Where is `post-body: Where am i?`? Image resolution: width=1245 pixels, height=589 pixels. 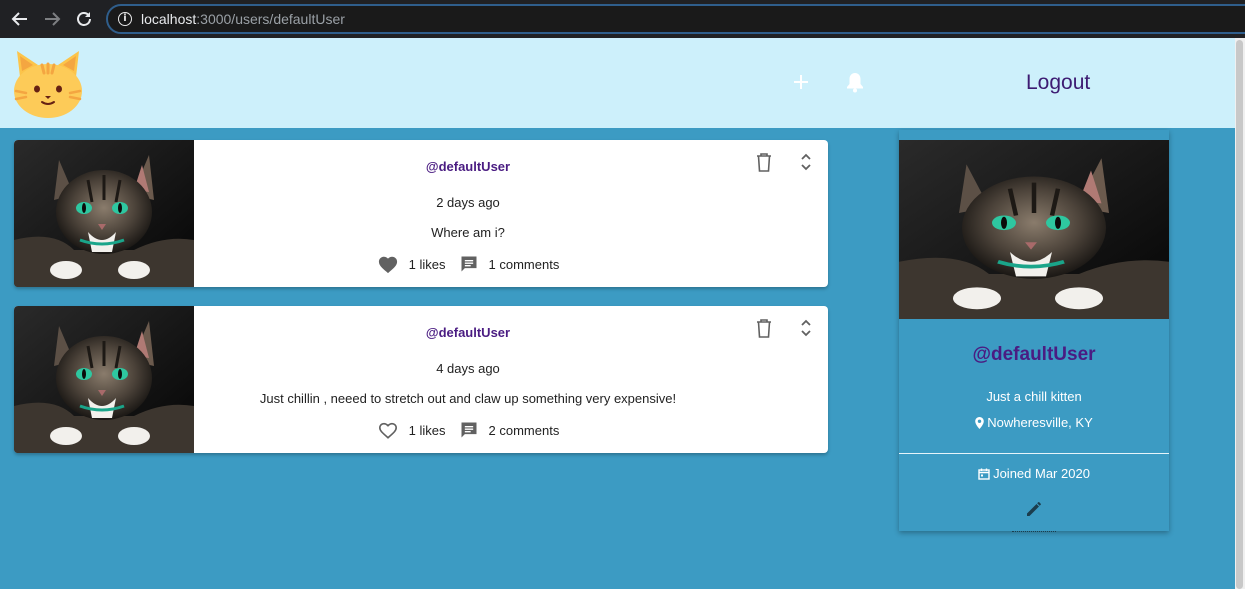 post-body: Where am i? is located at coordinates (468, 232).